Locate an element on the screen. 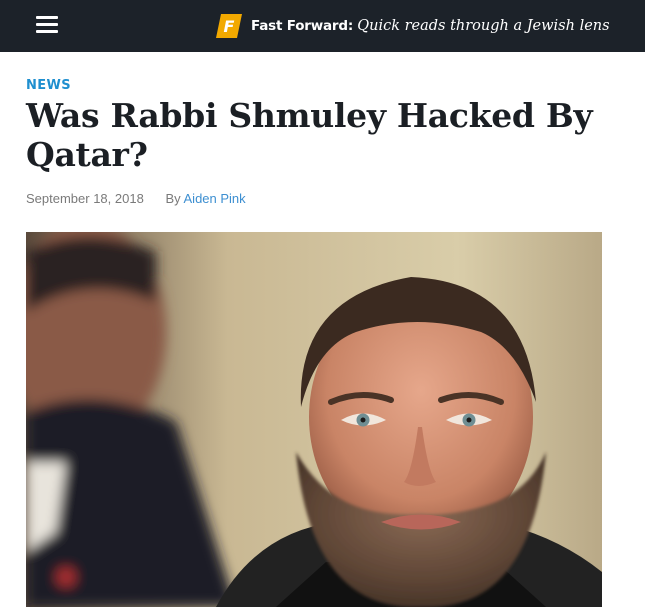 This screenshot has width=645, height=607. hamburger-menu-icon is located at coordinates (47, 25).